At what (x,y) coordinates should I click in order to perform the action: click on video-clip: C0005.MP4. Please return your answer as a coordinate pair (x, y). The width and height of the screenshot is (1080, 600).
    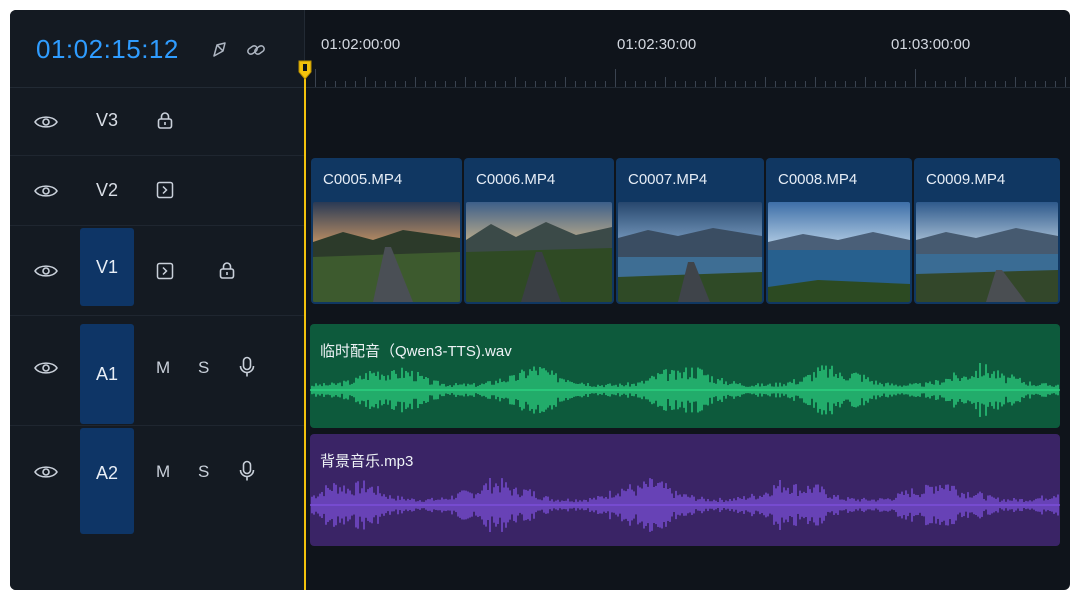
    Looking at the image, I should click on (386, 231).